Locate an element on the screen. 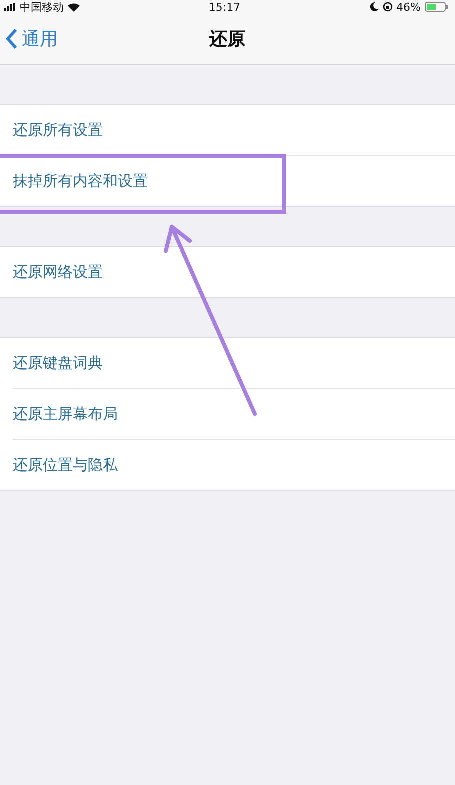  battery-percent: 46% is located at coordinates (408, 7).